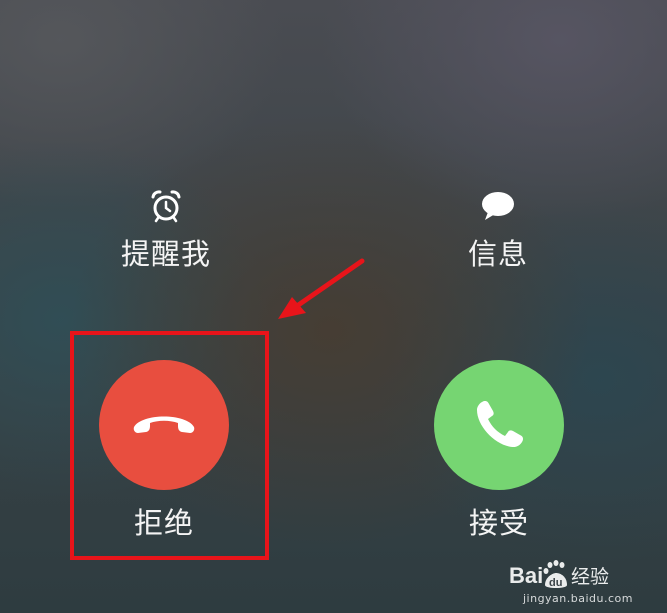 Image resolution: width=667 pixels, height=613 pixels. What do you see at coordinates (555, 583) in the screenshot?
I see `svg-text: du` at bounding box center [555, 583].